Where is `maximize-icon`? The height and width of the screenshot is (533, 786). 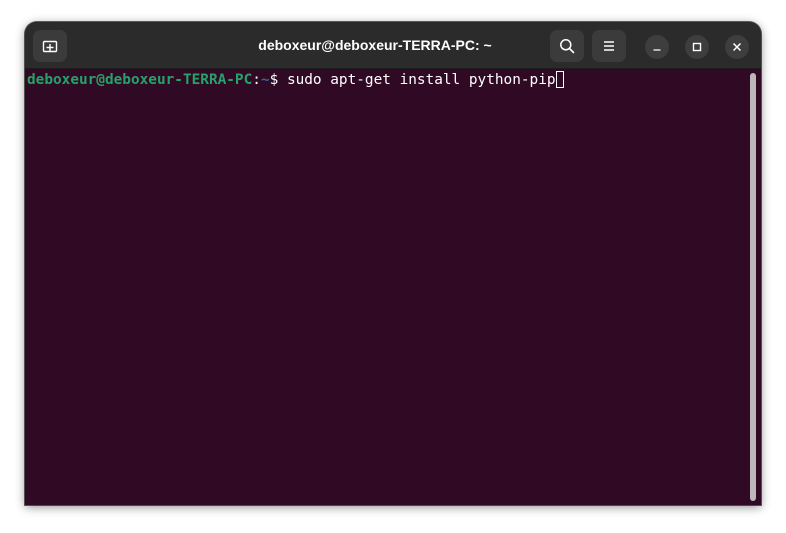
maximize-icon is located at coordinates (697, 47).